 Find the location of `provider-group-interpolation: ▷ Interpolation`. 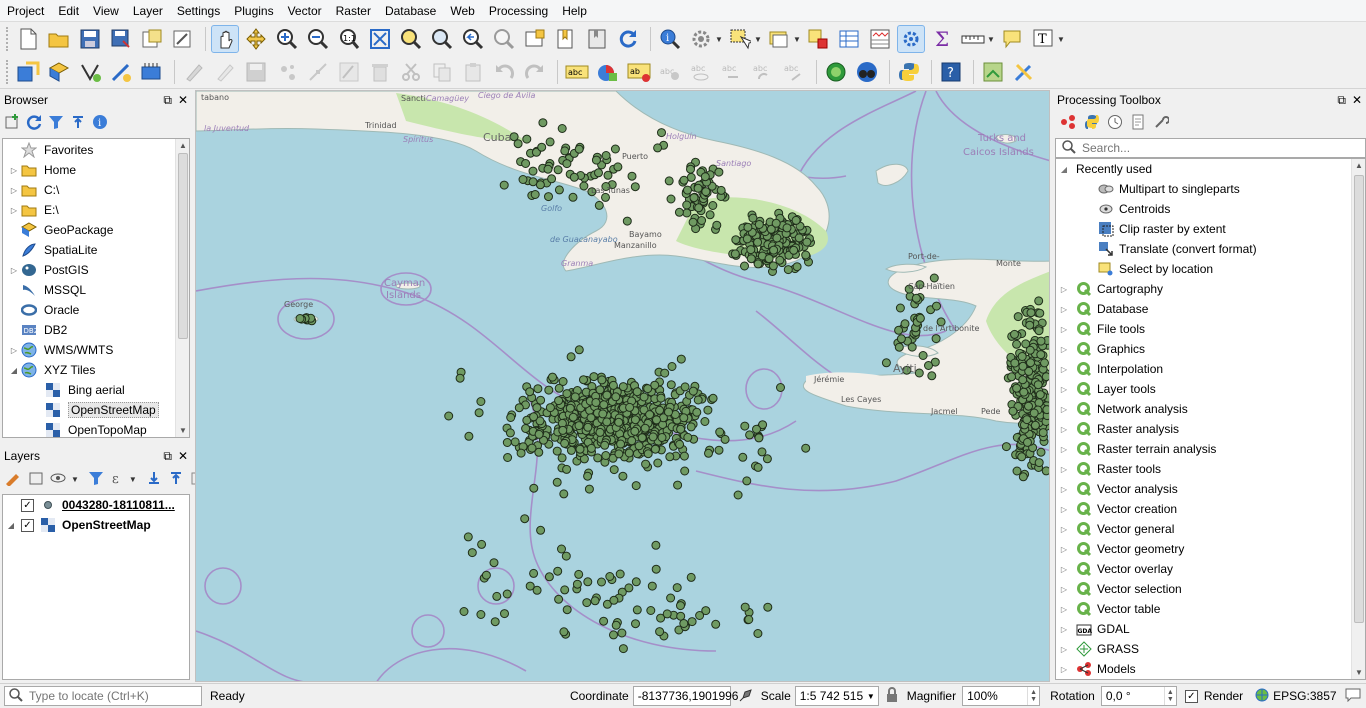

provider-group-interpolation: ▷ Interpolation is located at coordinates (1210, 369).